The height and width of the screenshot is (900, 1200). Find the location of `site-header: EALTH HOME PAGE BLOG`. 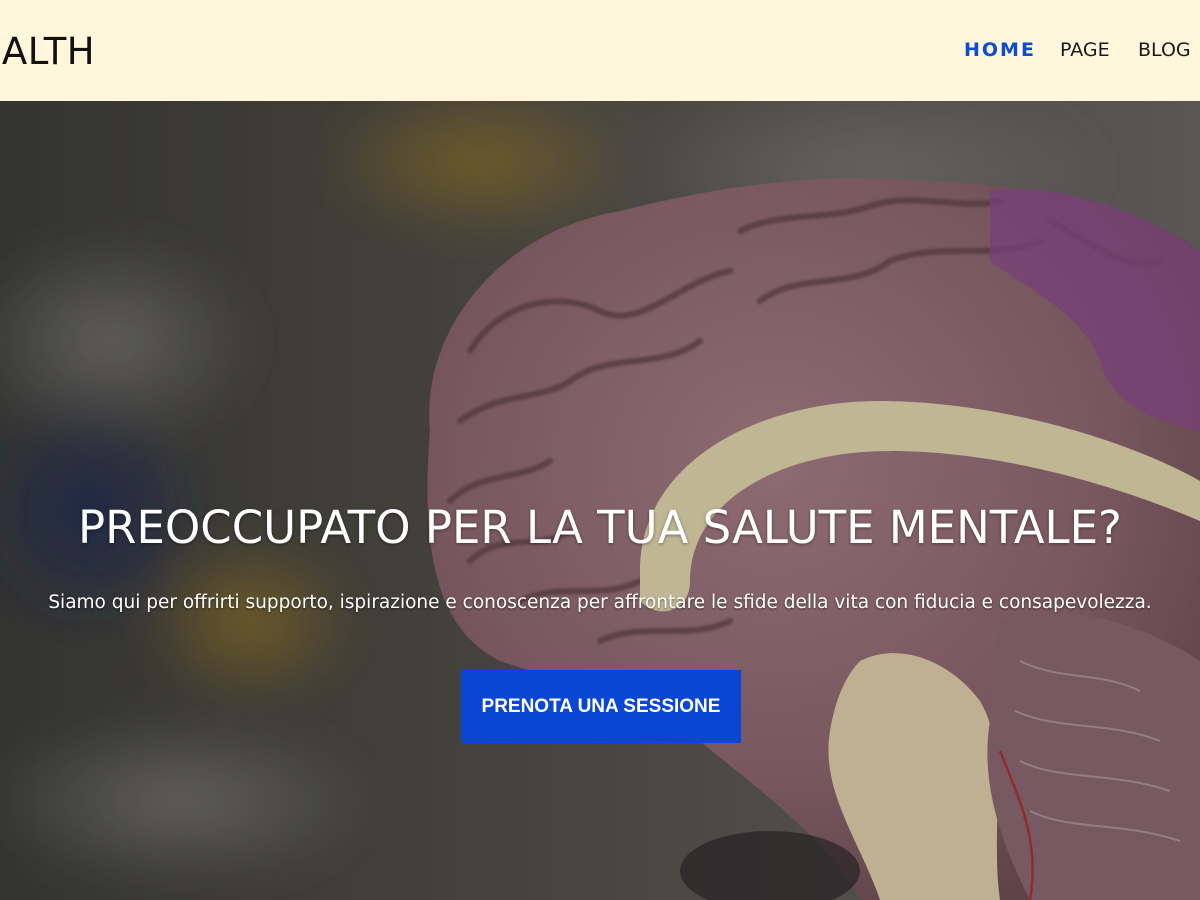

site-header: EALTH HOME PAGE BLOG is located at coordinates (600, 50).